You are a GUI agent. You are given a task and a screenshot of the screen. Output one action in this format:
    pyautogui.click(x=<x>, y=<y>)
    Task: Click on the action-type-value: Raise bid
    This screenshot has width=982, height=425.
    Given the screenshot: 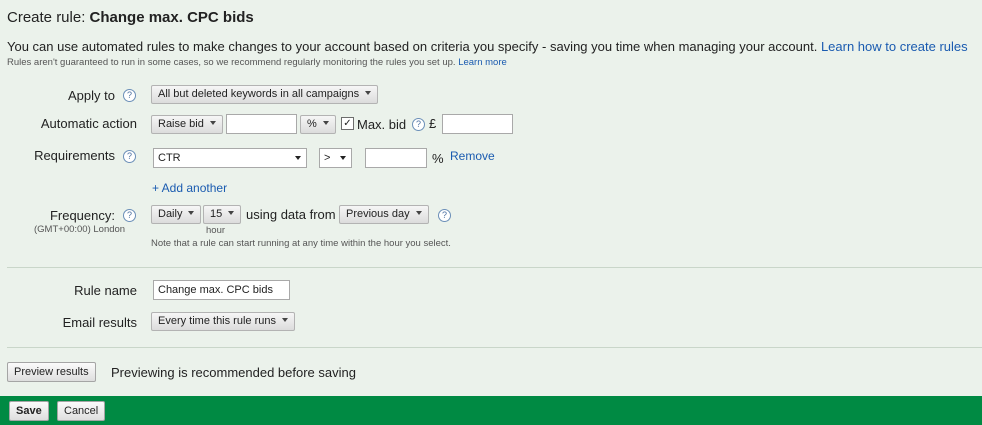 What is the action you would take?
    pyautogui.click(x=181, y=124)
    